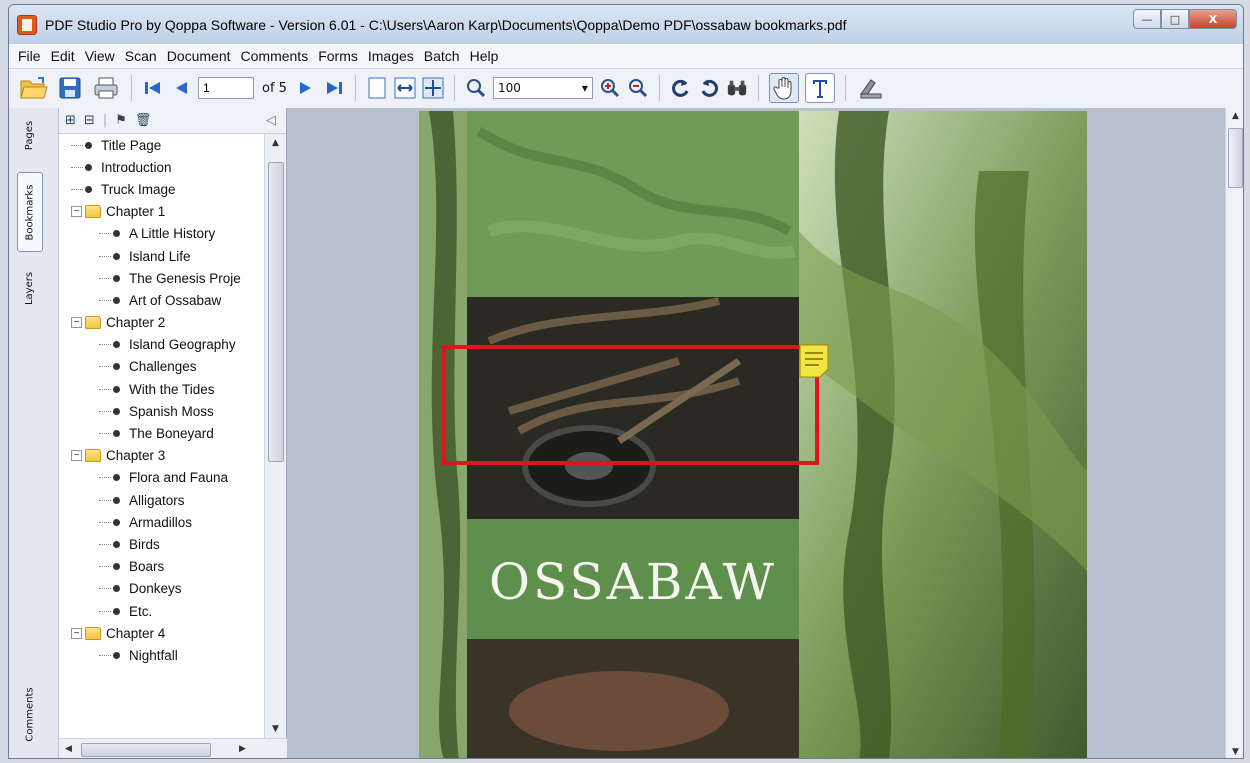  What do you see at coordinates (1235, 116) in the screenshot?
I see `doc-scroll-up-icon: ▲` at bounding box center [1235, 116].